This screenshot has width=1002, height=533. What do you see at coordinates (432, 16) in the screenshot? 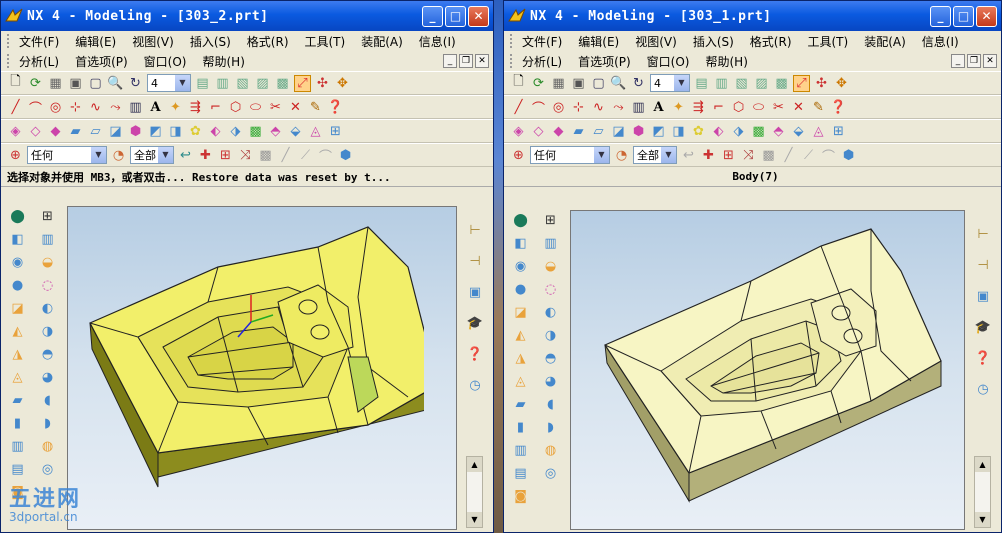
I see `minimize-icon: _` at bounding box center [432, 16].